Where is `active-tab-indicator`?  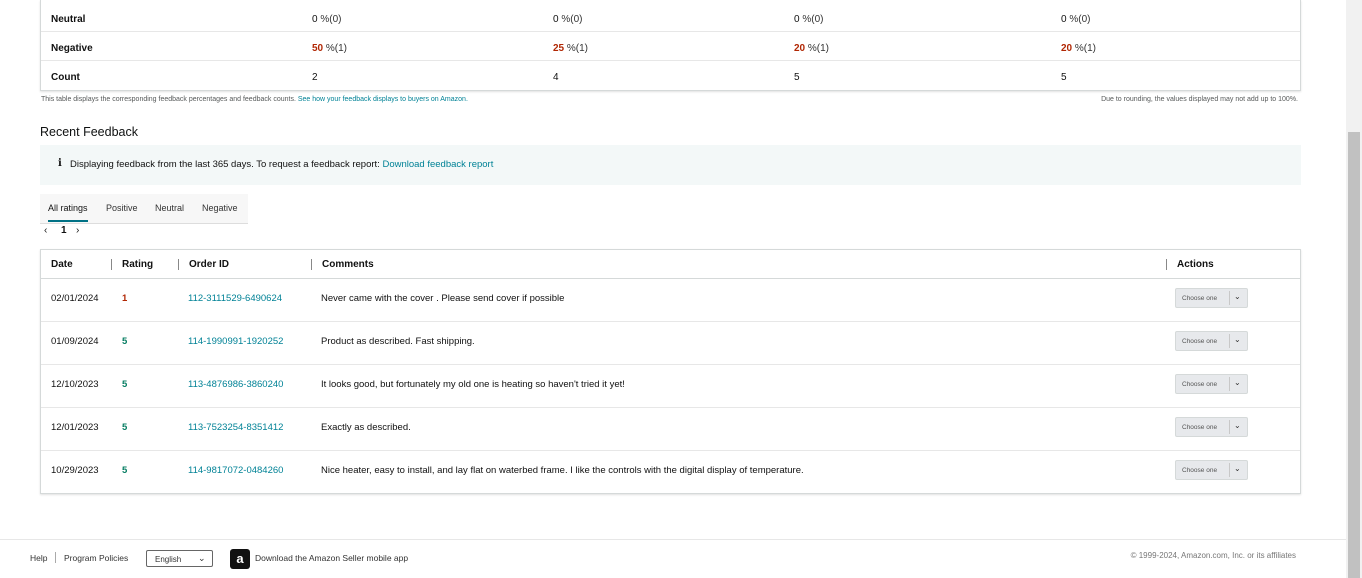
active-tab-indicator is located at coordinates (68, 221).